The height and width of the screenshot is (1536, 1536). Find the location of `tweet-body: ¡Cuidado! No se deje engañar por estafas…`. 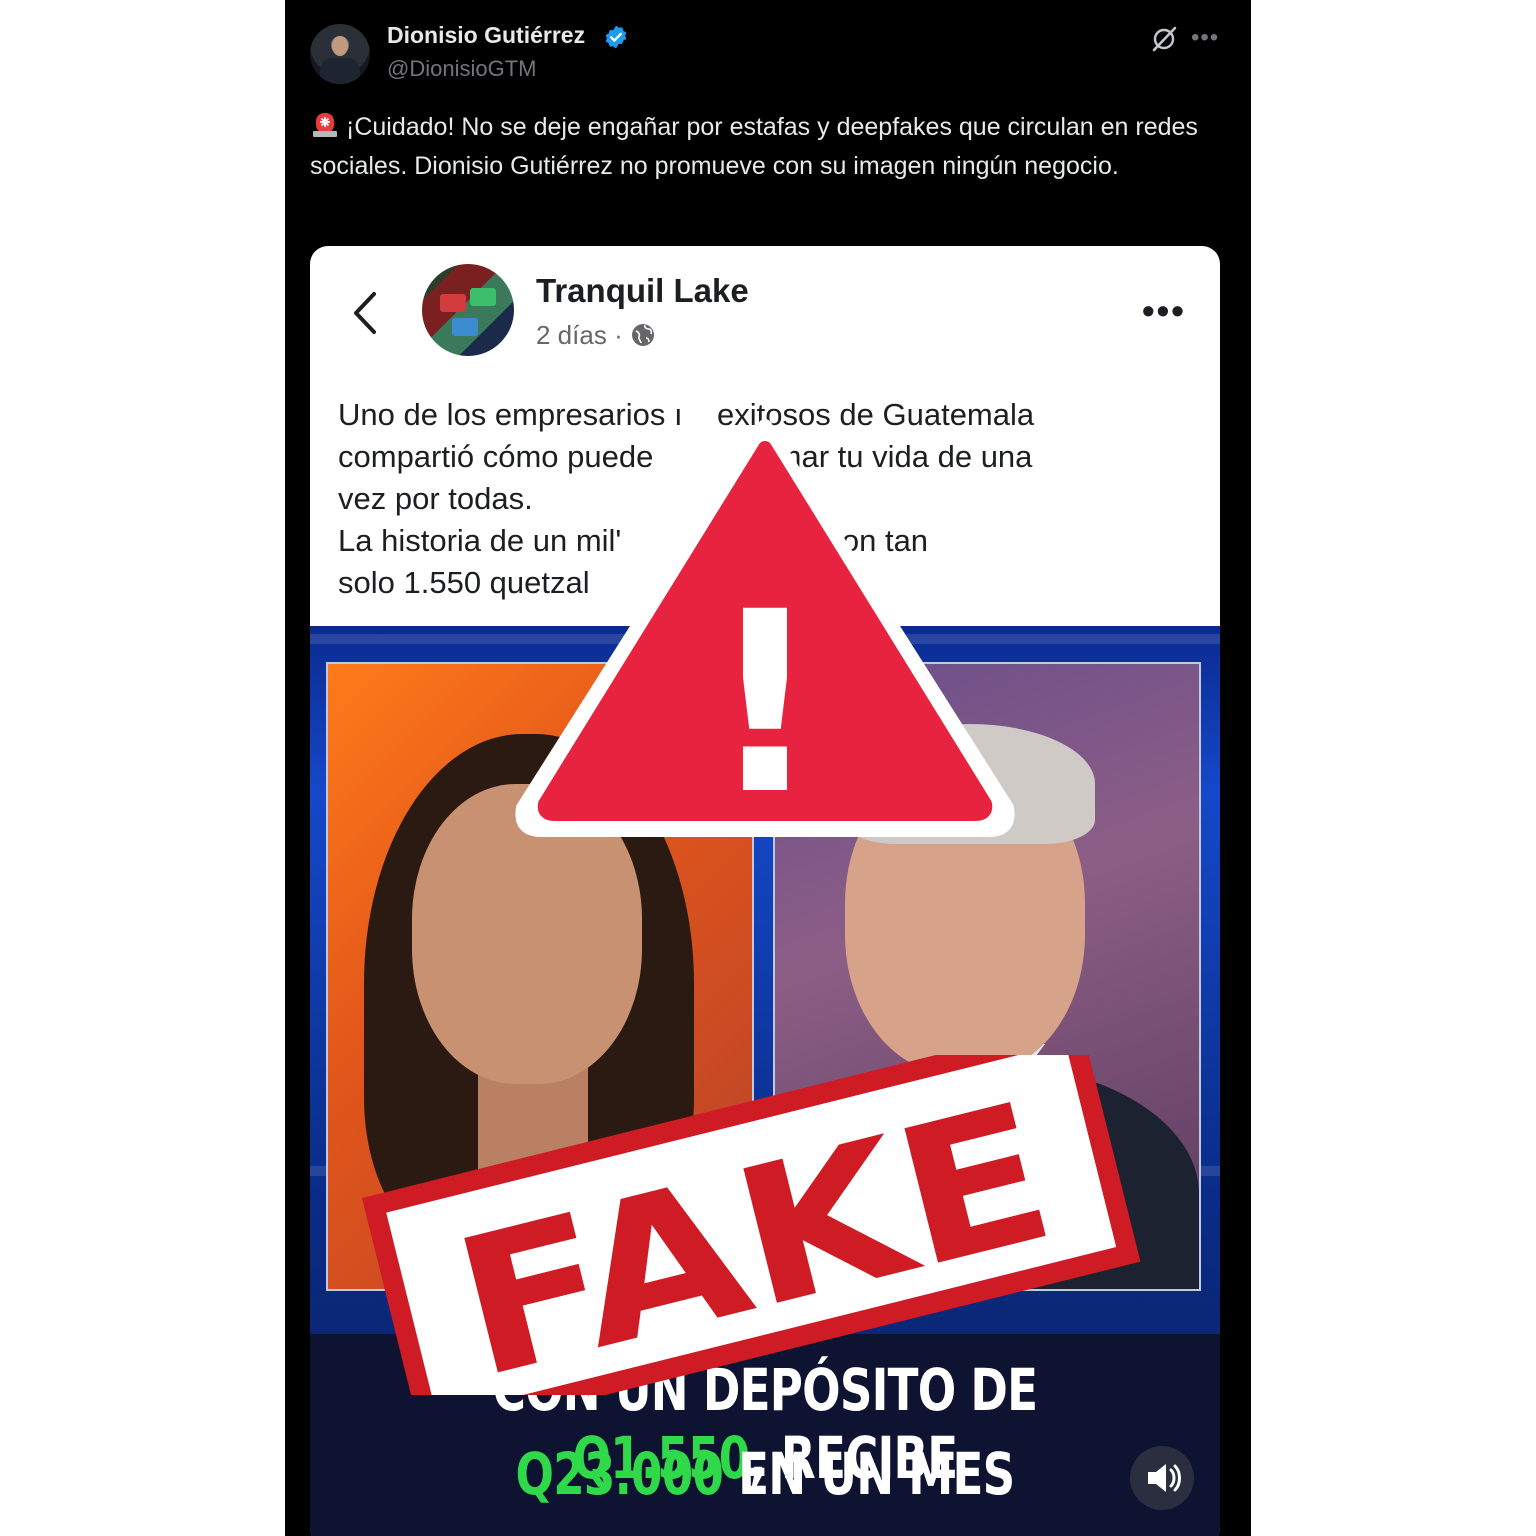

tweet-body: ¡Cuidado! No se deje engañar por estafas… is located at coordinates (770, 147).